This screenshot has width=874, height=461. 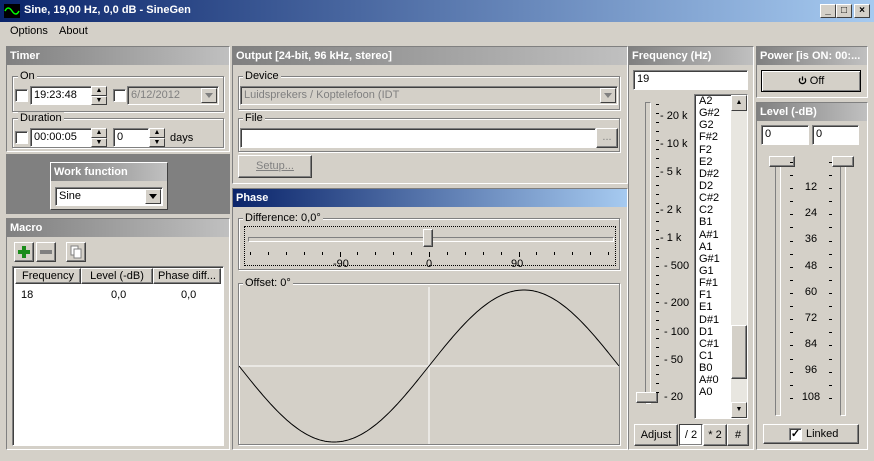 What do you see at coordinates (739, 256) in the screenshot?
I see `note-list-scrollbar: ▲ ▼` at bounding box center [739, 256].